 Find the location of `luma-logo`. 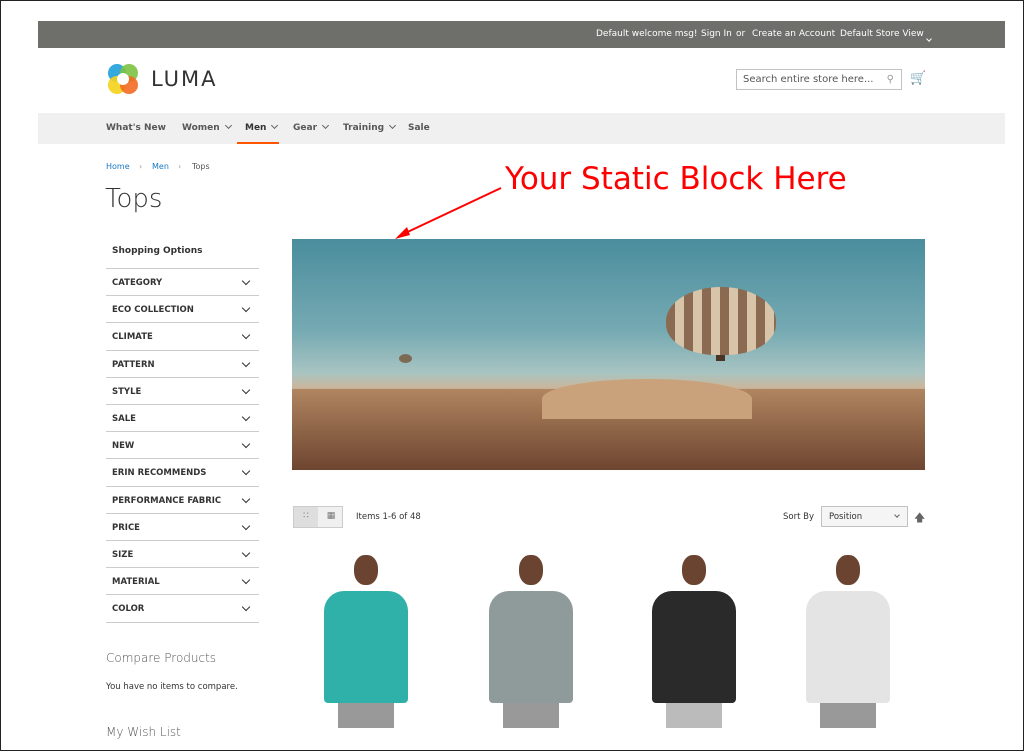

luma-logo is located at coordinates (123, 79).